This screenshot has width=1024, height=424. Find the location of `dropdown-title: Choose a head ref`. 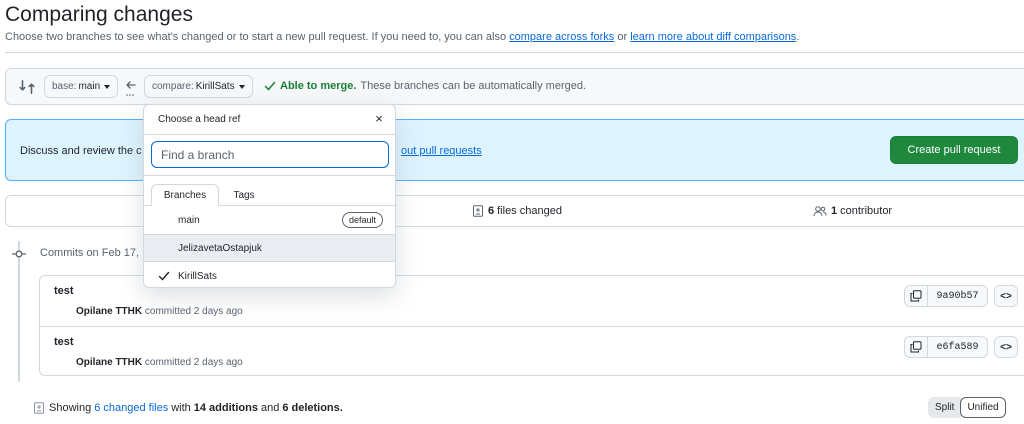

dropdown-title: Choose a head ref is located at coordinates (199, 119).